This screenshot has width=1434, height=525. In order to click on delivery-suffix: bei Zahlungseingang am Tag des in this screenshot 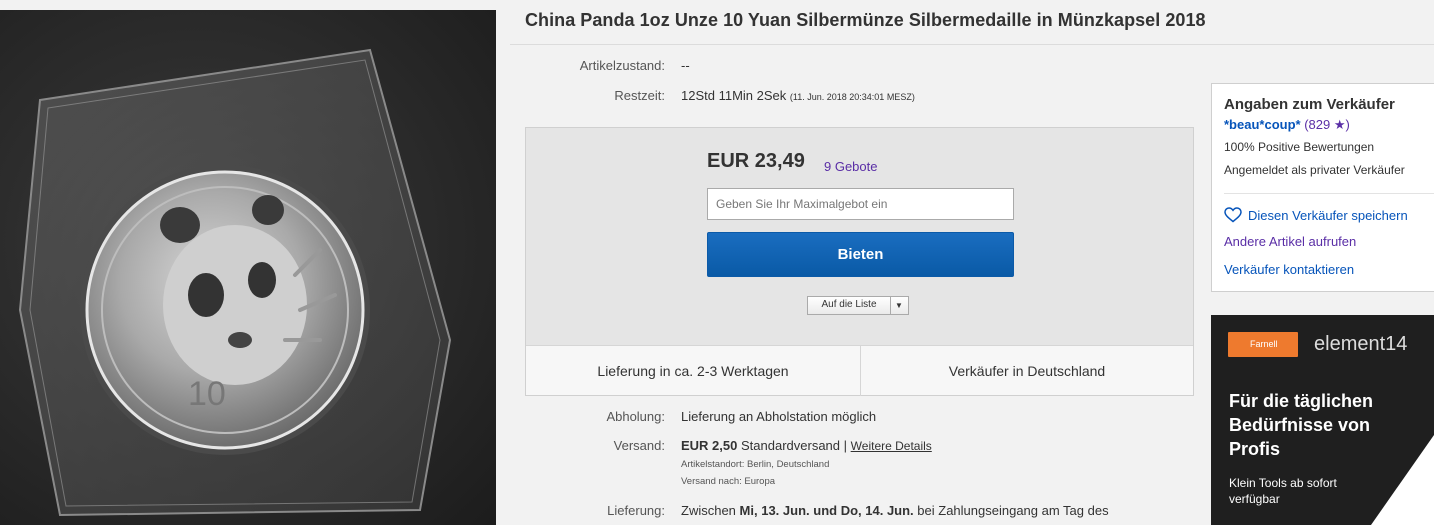, I will do `click(1013, 510)`.